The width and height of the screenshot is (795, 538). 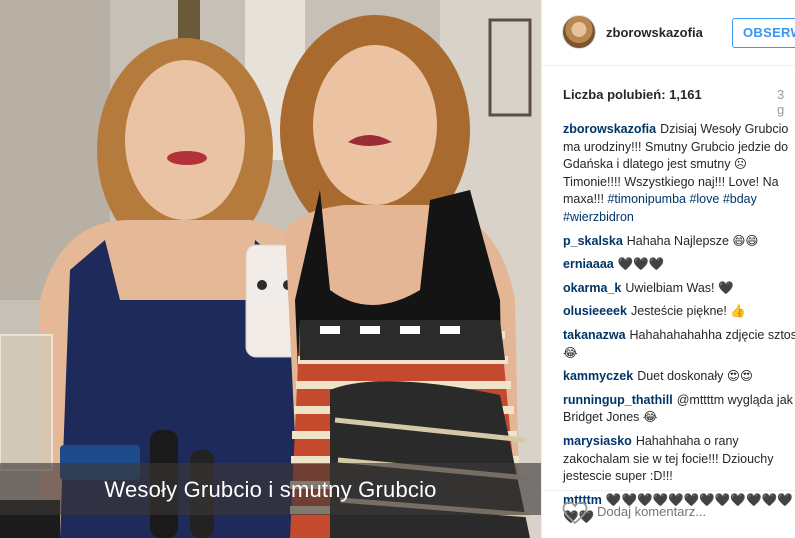 What do you see at coordinates (618, 400) in the screenshot?
I see `comment-username: runningup_thathill` at bounding box center [618, 400].